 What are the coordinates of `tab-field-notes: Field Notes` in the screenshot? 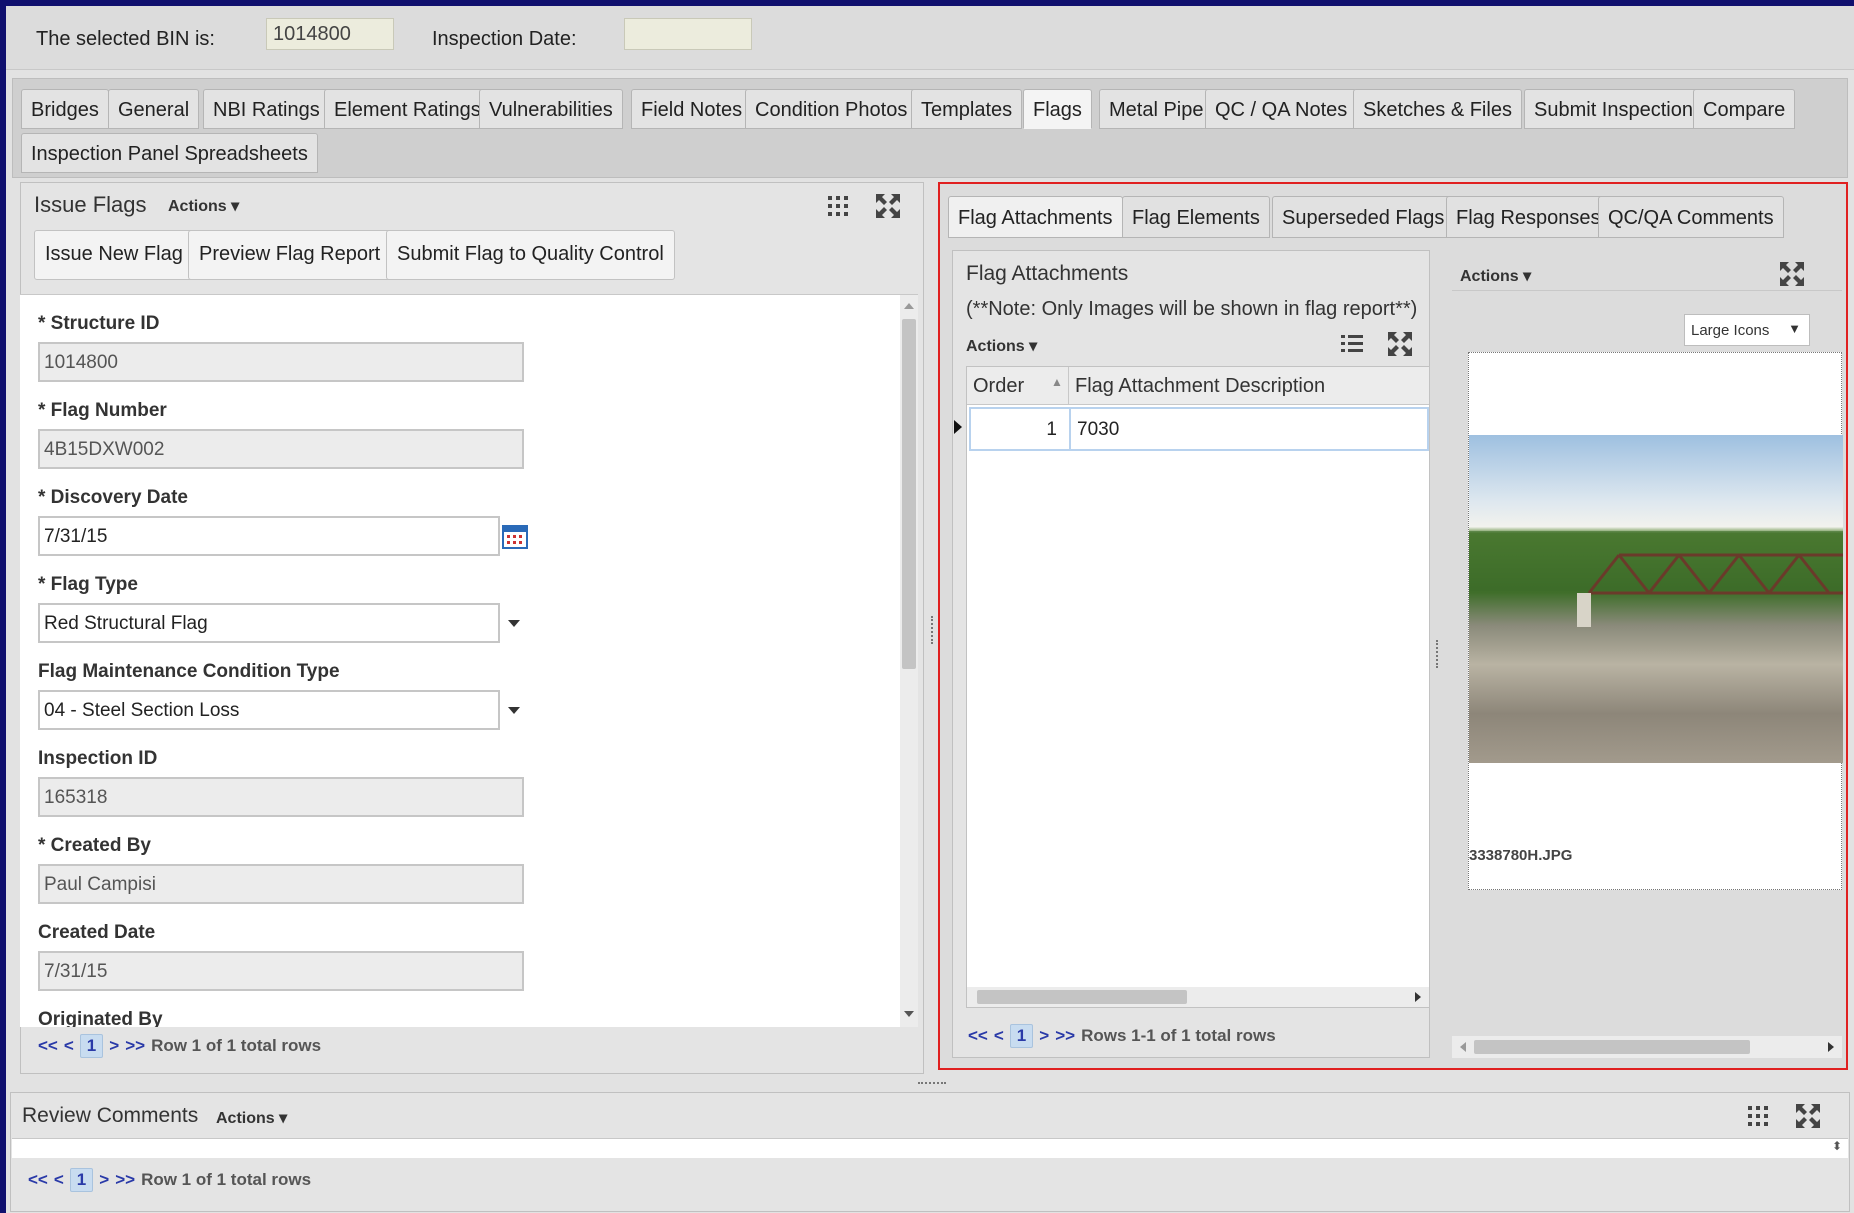 It's located at (692, 109).